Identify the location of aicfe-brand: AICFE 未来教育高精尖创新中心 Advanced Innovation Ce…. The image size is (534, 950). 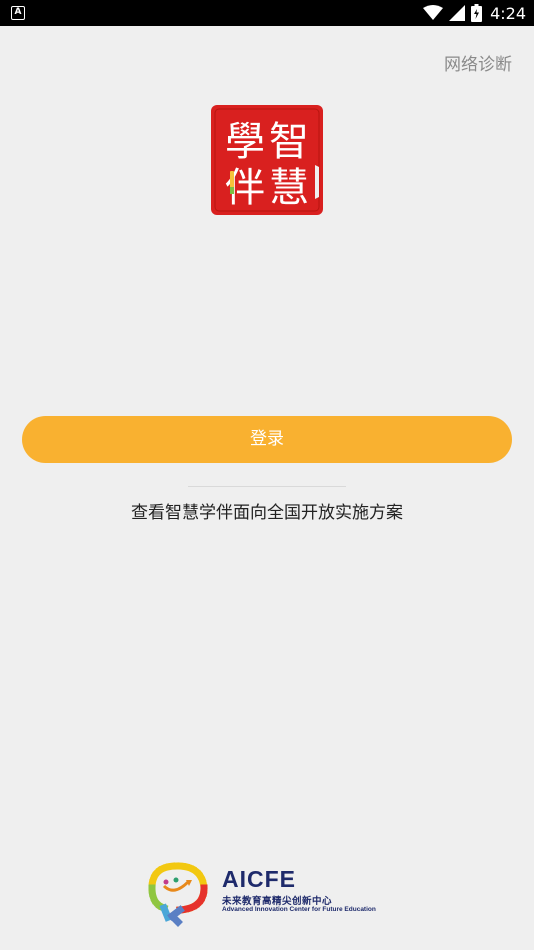
(272, 894).